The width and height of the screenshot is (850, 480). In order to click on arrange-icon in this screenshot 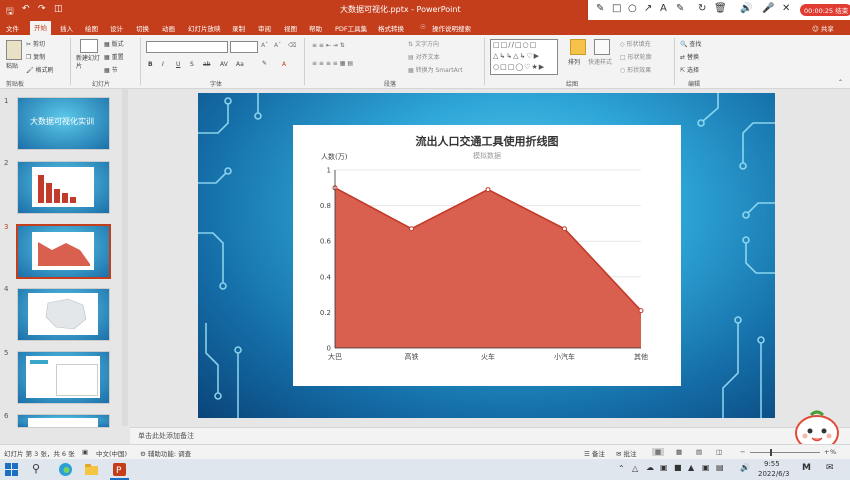, I will do `click(578, 47)`.